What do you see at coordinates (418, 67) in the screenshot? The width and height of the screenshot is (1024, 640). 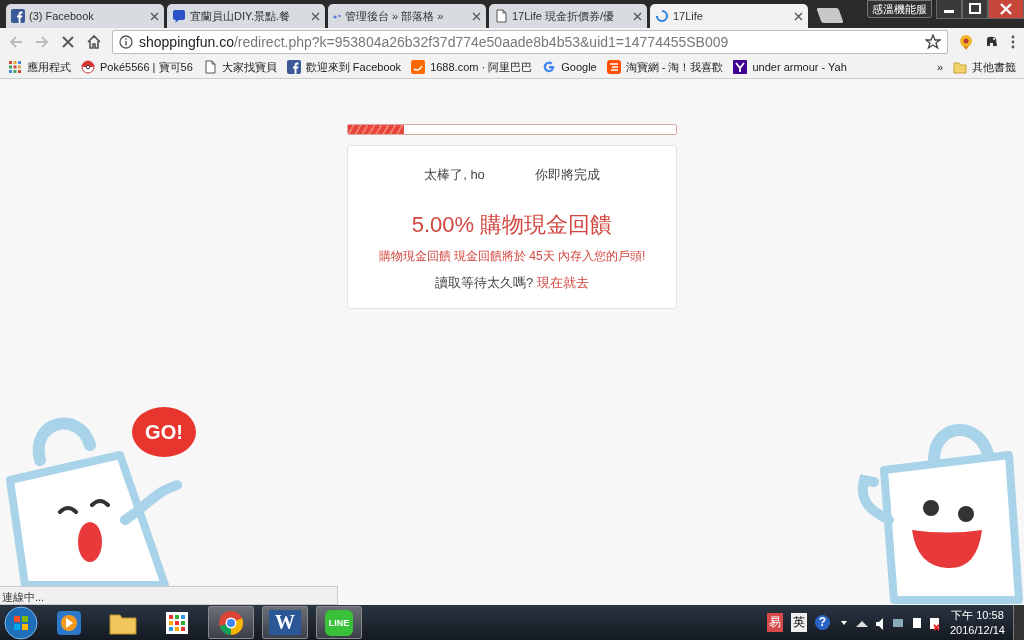 I see `smile-logo-icon` at bounding box center [418, 67].